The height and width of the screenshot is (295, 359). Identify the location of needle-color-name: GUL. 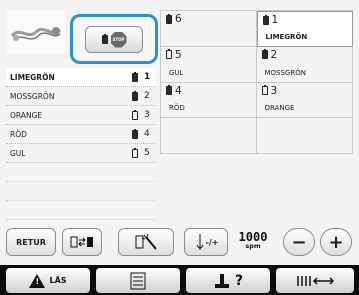
(176, 72).